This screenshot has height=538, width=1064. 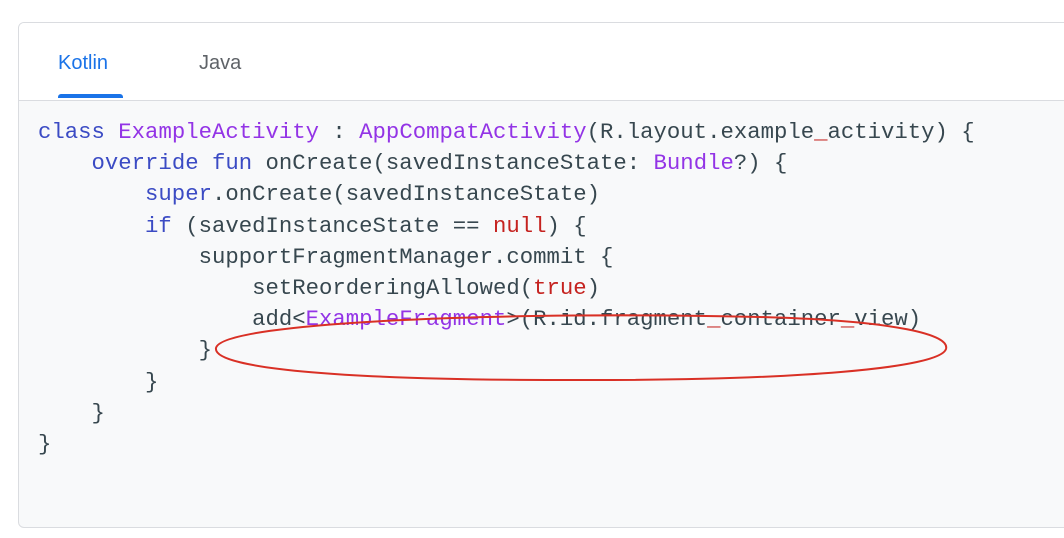 I want to click on tab-java: Java, so click(x=220, y=61).